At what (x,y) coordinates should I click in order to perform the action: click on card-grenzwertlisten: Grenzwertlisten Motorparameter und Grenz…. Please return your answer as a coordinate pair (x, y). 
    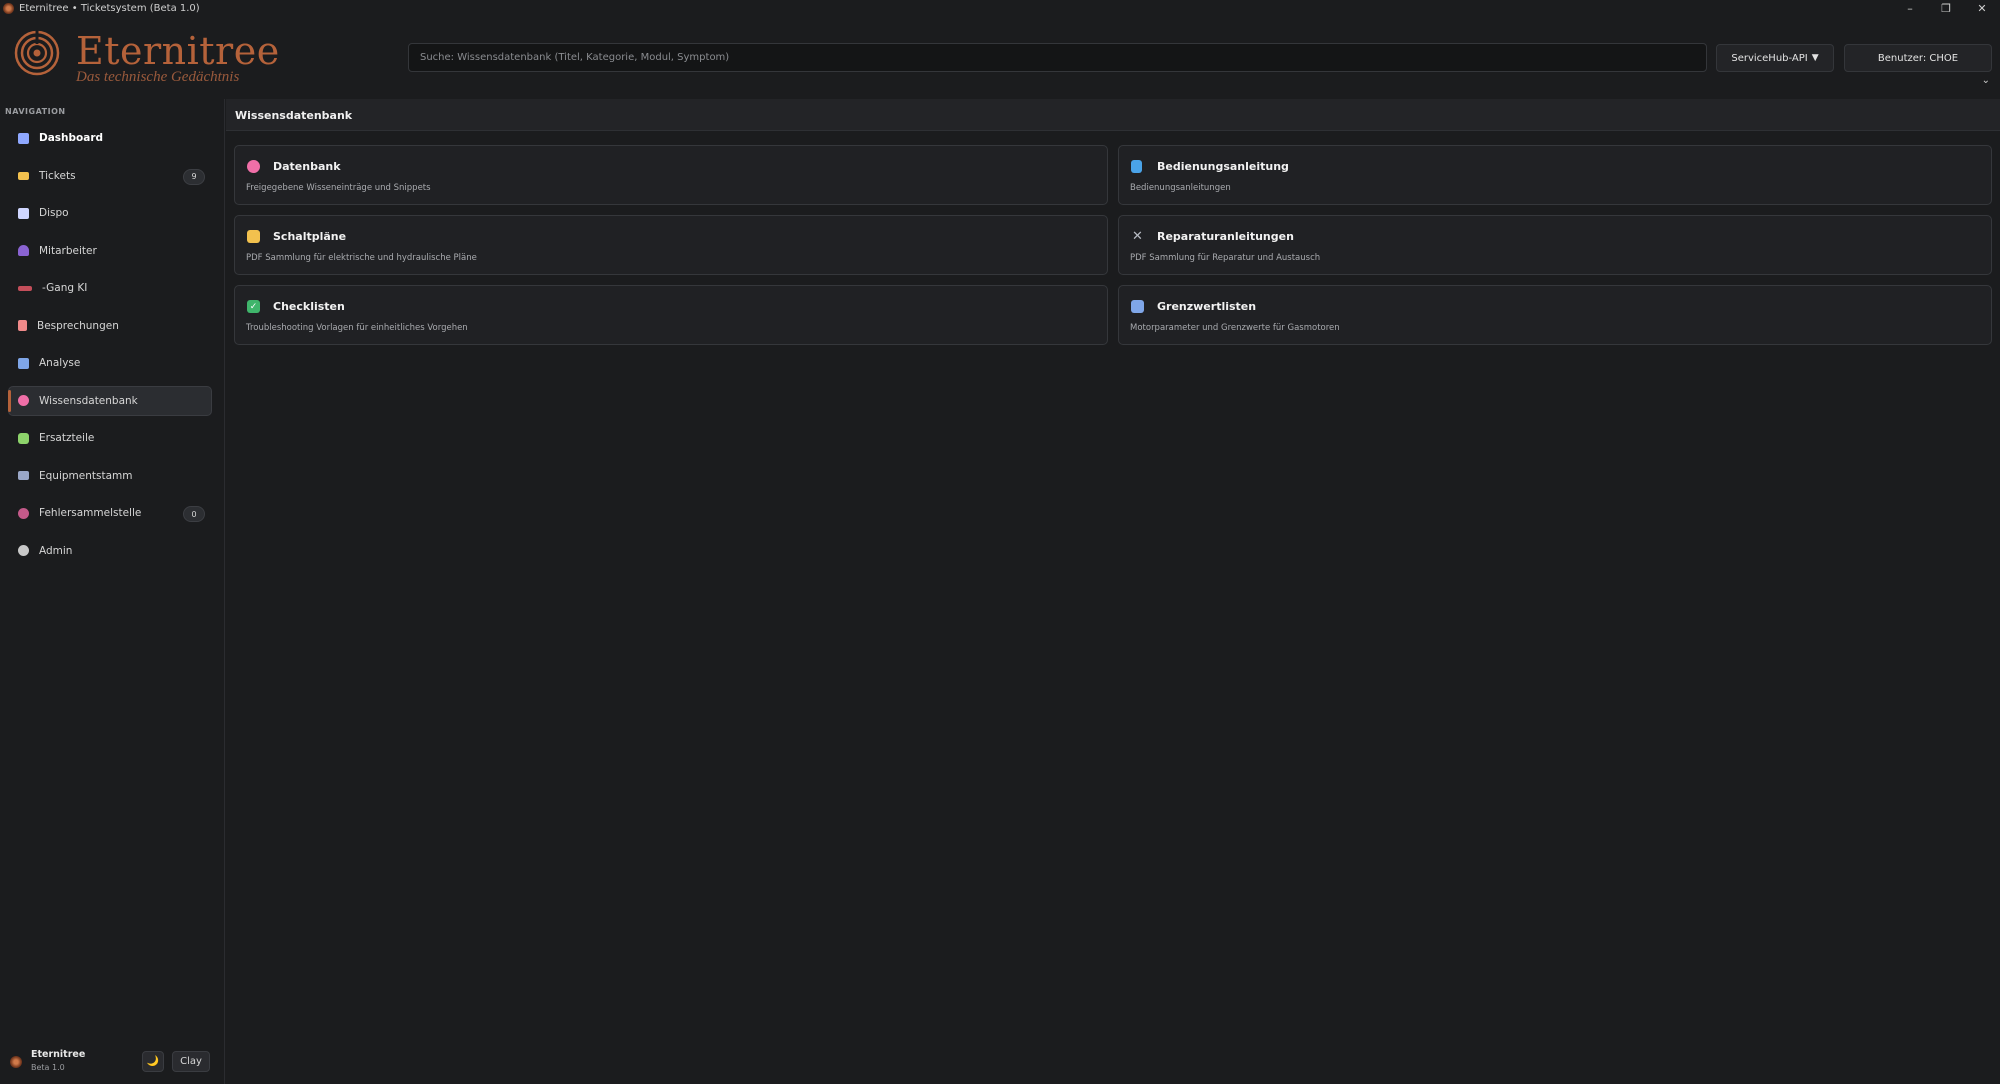
    Looking at the image, I should click on (1555, 315).